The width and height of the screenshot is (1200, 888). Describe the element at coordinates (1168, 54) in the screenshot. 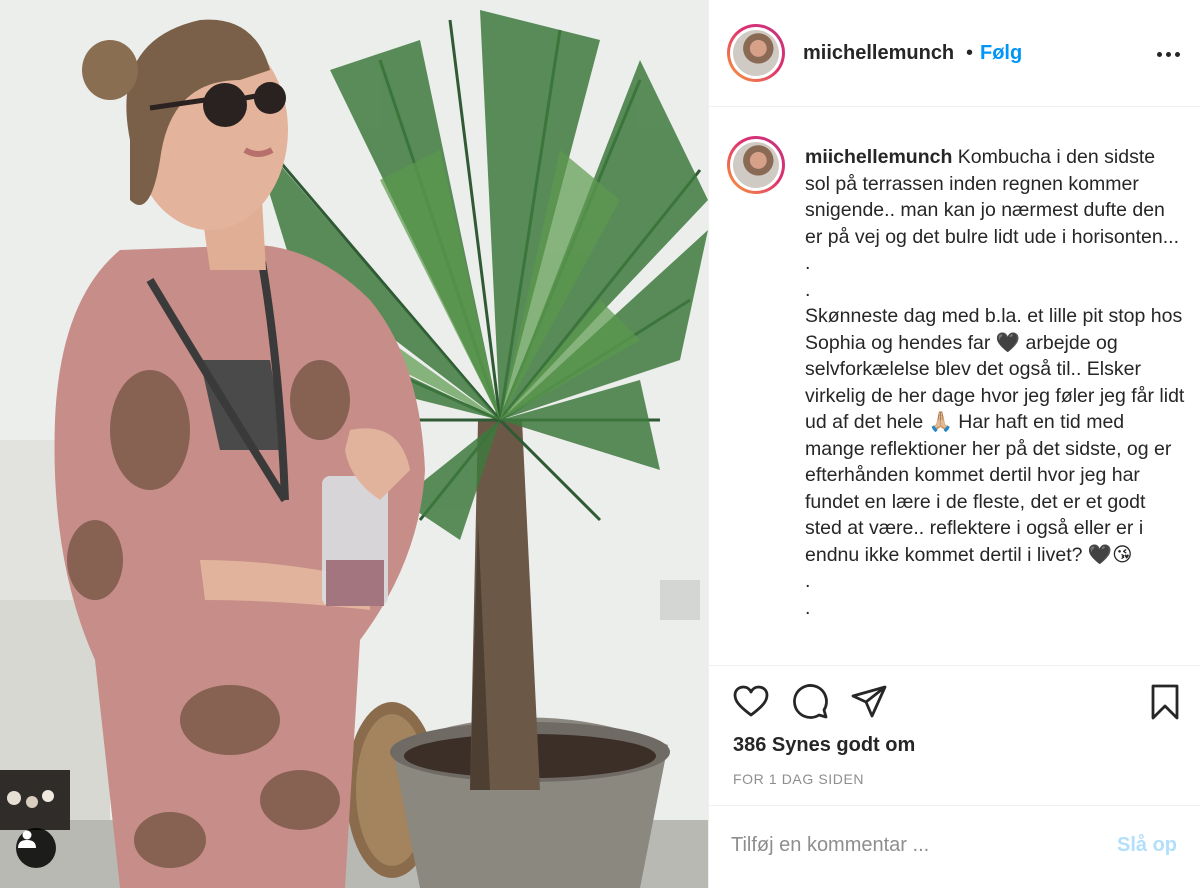

I see `more-options-icon` at that location.